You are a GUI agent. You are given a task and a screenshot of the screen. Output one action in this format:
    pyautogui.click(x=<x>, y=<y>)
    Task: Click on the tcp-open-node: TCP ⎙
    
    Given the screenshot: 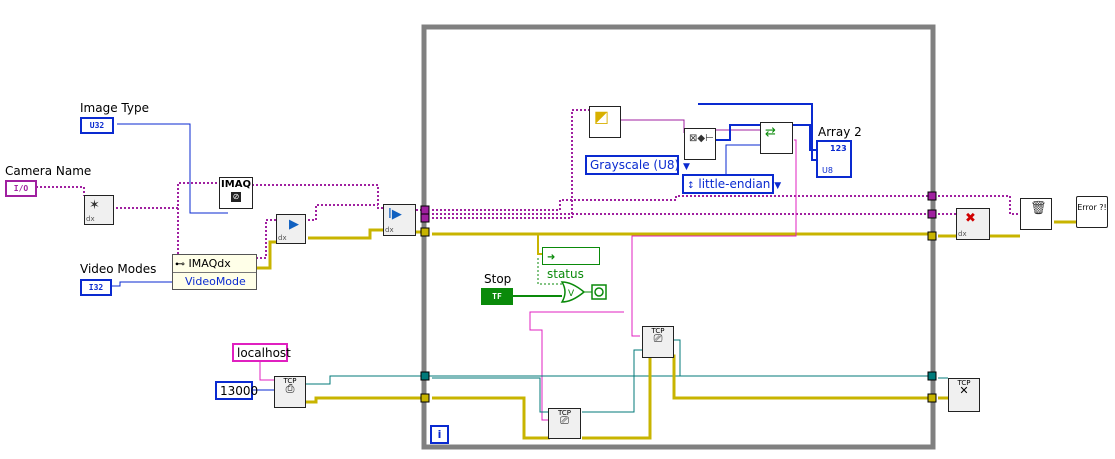 What is the action you would take?
    pyautogui.click(x=290, y=392)
    